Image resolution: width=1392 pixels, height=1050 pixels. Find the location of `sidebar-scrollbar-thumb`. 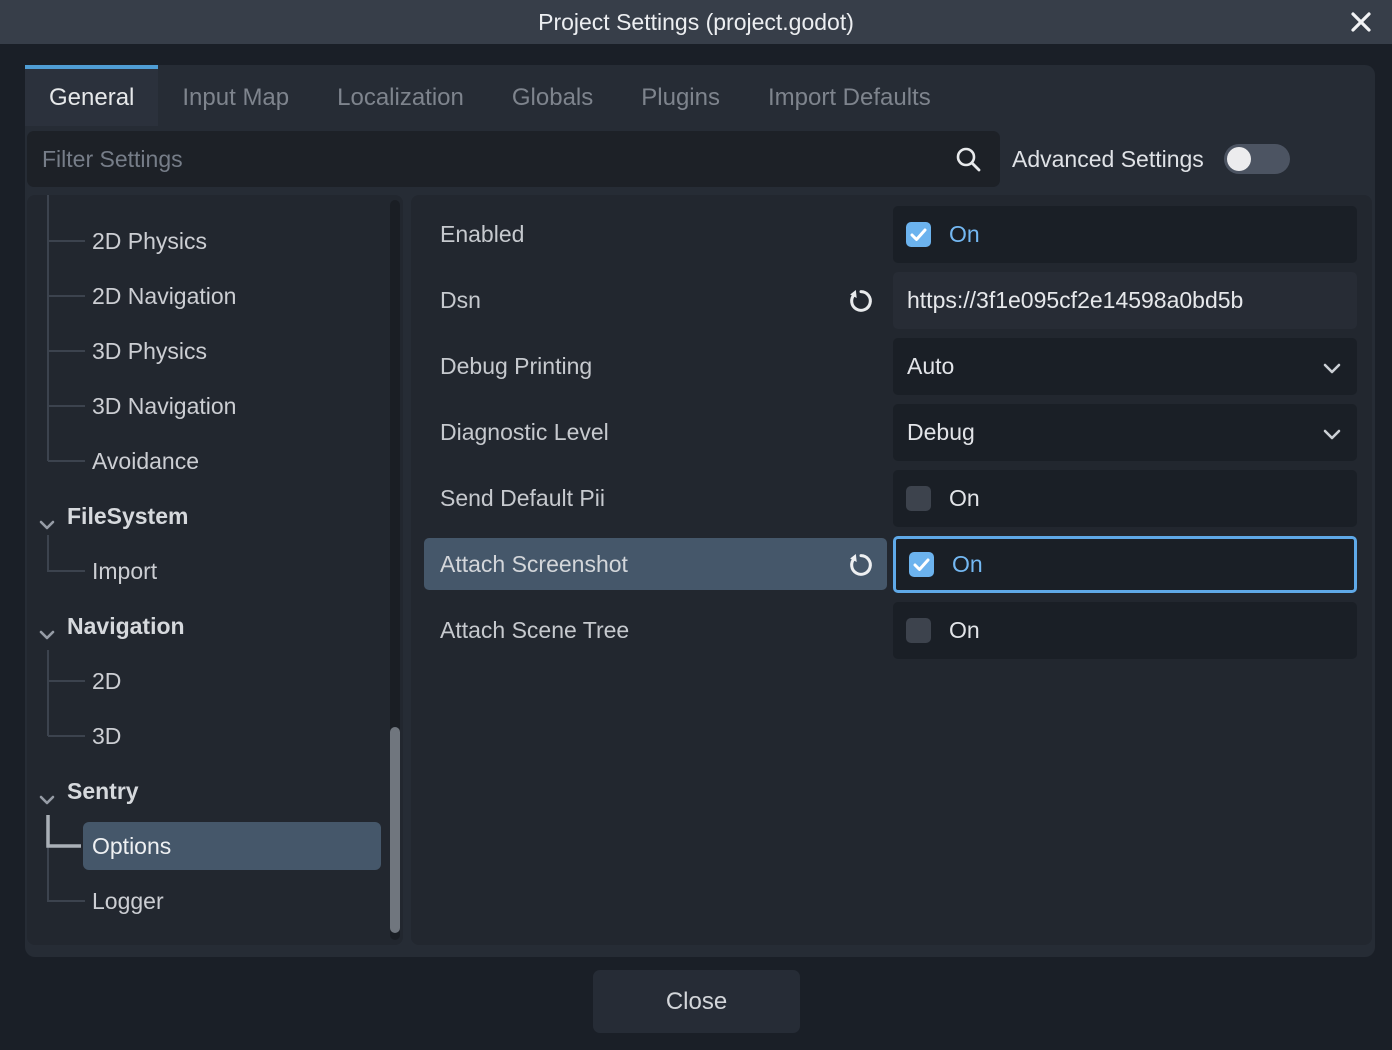

sidebar-scrollbar-thumb is located at coordinates (395, 830).